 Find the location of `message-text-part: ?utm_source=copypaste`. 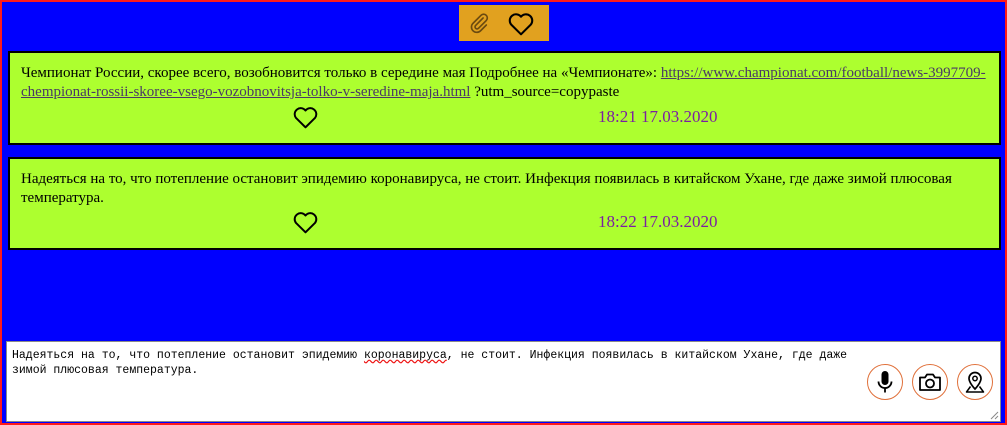

message-text-part: ?utm_source=copypaste is located at coordinates (545, 92).